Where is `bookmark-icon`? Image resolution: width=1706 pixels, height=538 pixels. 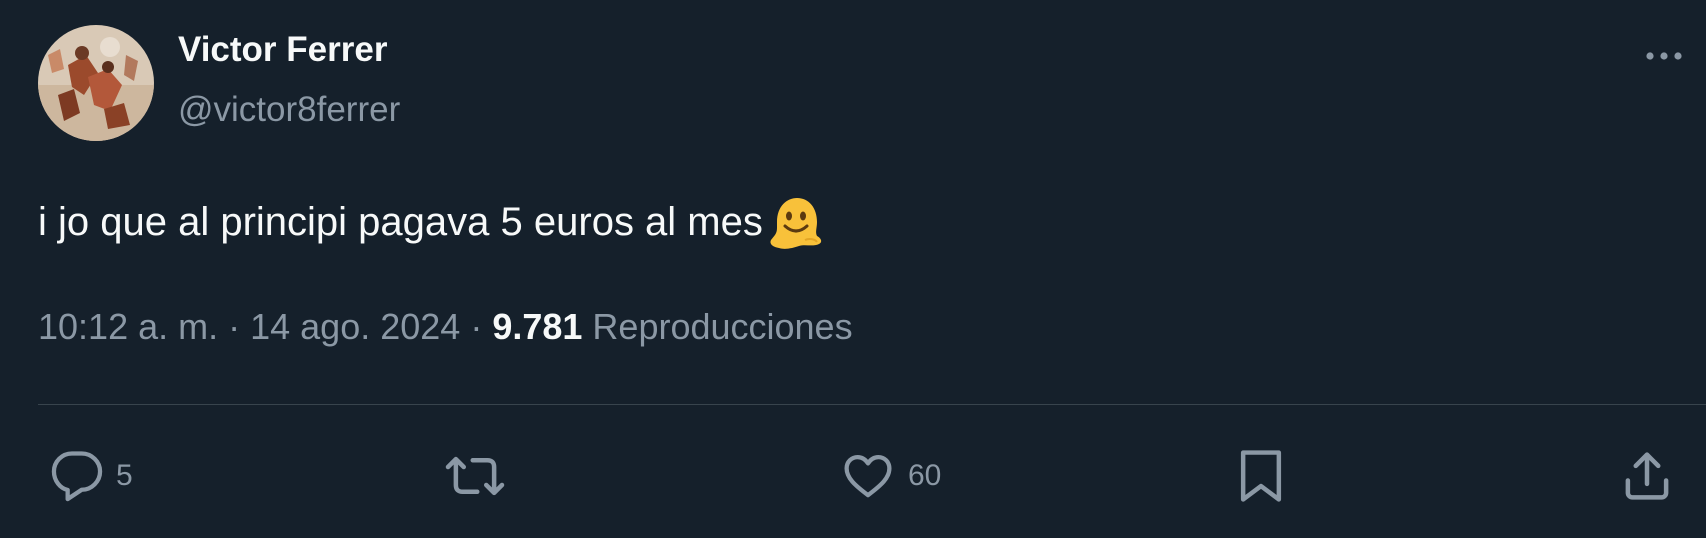
bookmark-icon is located at coordinates (1261, 476).